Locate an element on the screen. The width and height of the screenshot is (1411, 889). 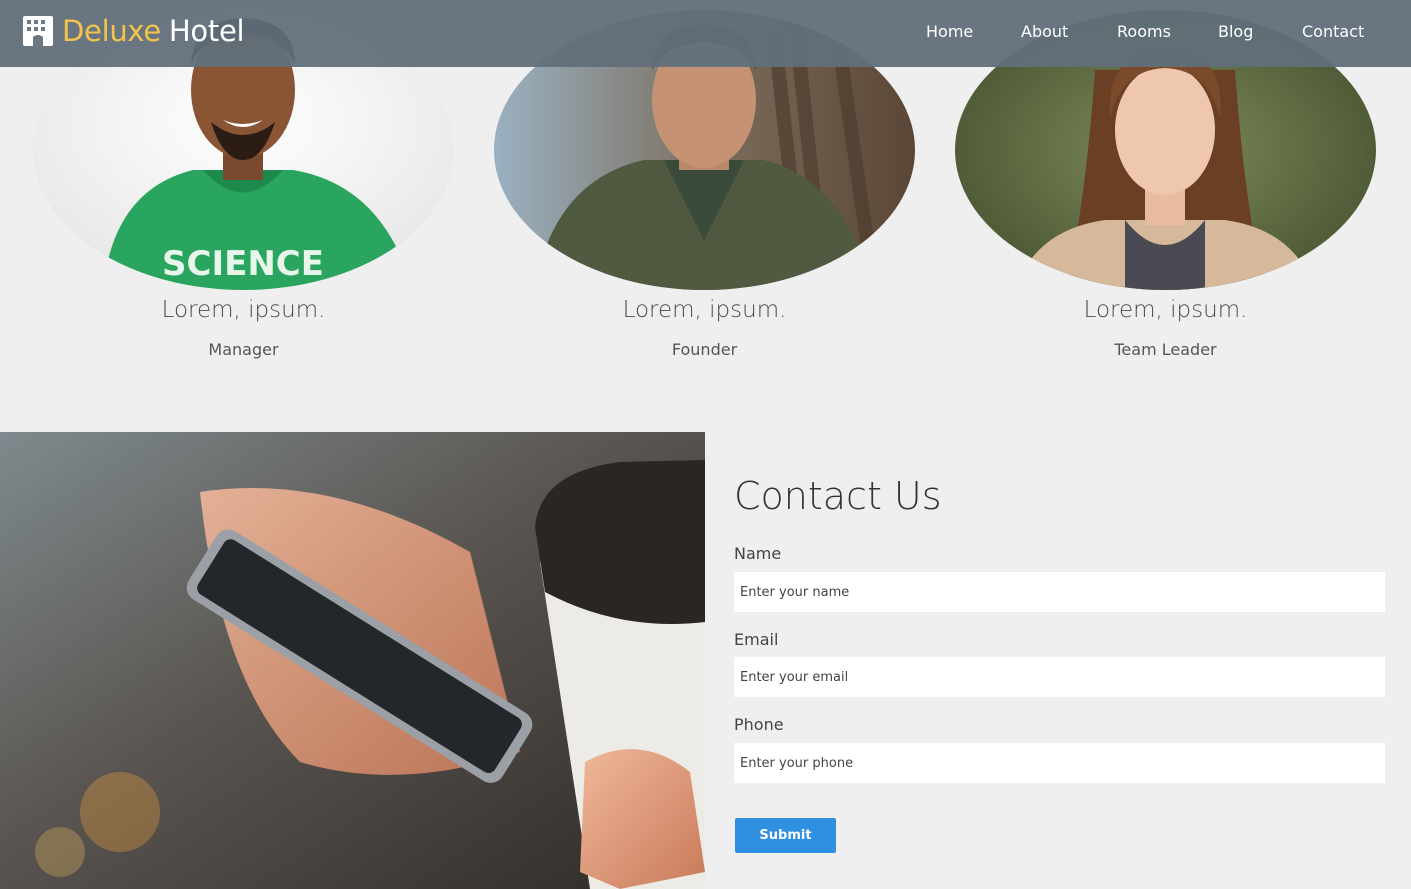
name-label: Name is located at coordinates (758, 553).